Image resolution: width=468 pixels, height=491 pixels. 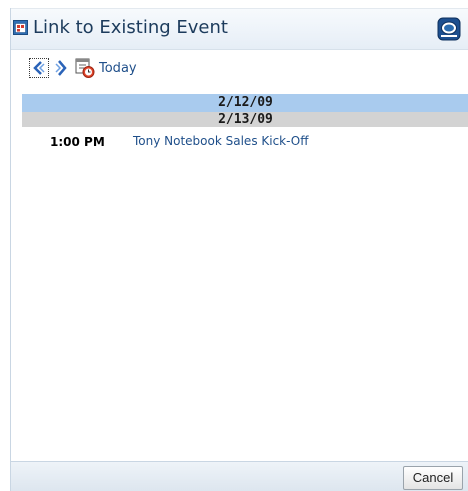 I want to click on next-button, so click(x=62, y=68).